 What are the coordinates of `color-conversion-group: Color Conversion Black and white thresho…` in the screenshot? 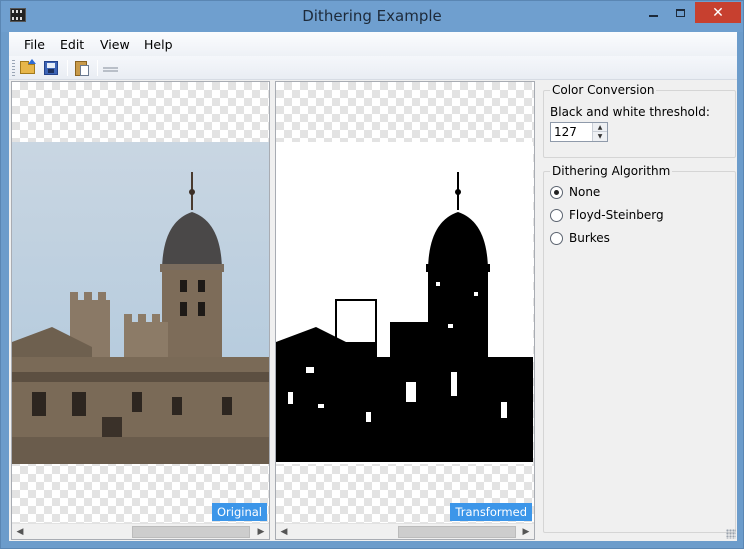 It's located at (639, 120).